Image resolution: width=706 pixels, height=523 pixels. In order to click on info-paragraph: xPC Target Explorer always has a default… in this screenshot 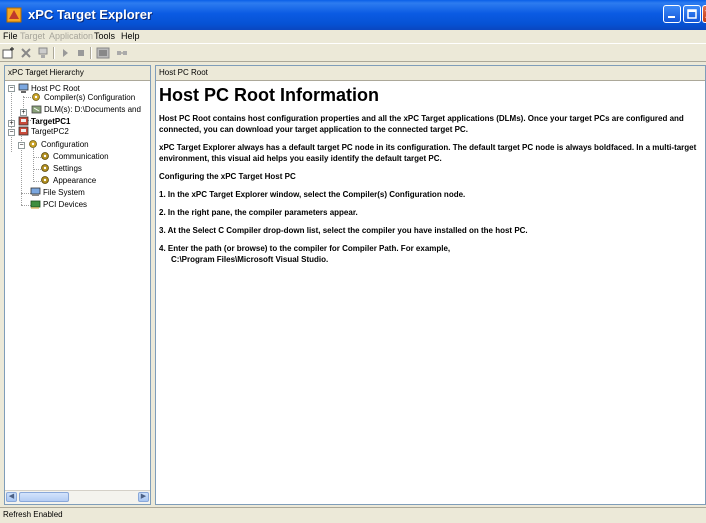, I will do `click(428, 153)`.